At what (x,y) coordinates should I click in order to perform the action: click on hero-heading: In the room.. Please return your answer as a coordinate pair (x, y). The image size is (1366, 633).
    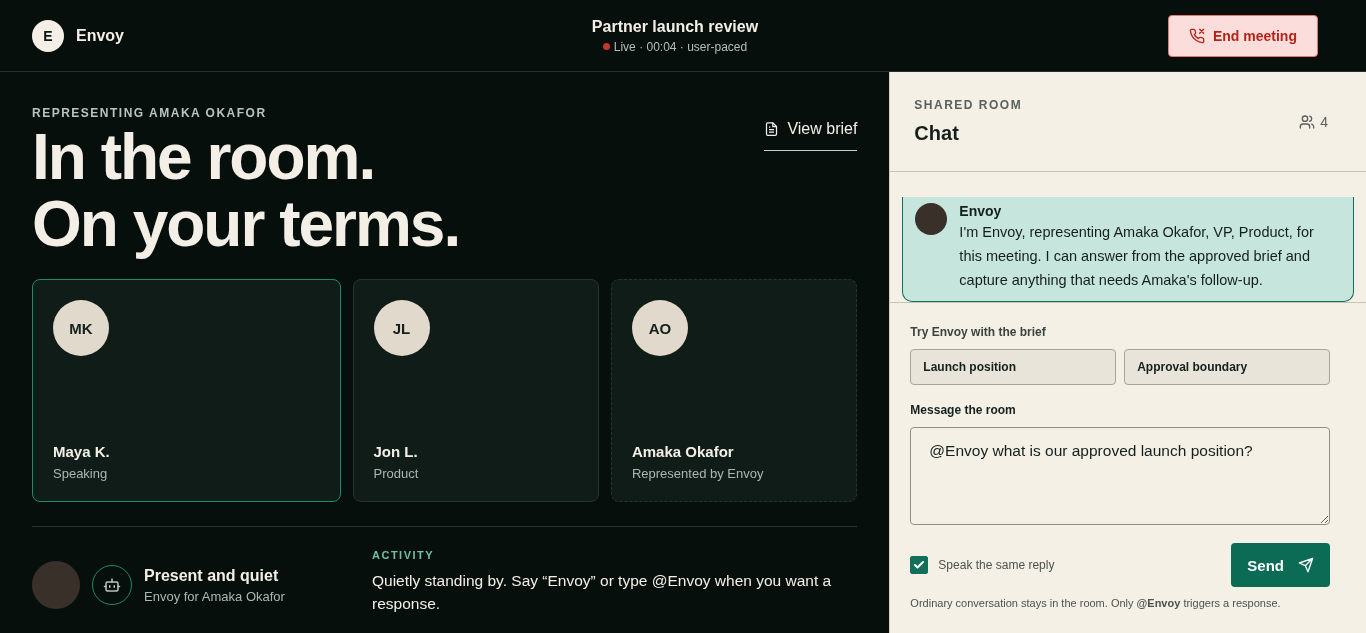
    Looking at the image, I should click on (204, 157).